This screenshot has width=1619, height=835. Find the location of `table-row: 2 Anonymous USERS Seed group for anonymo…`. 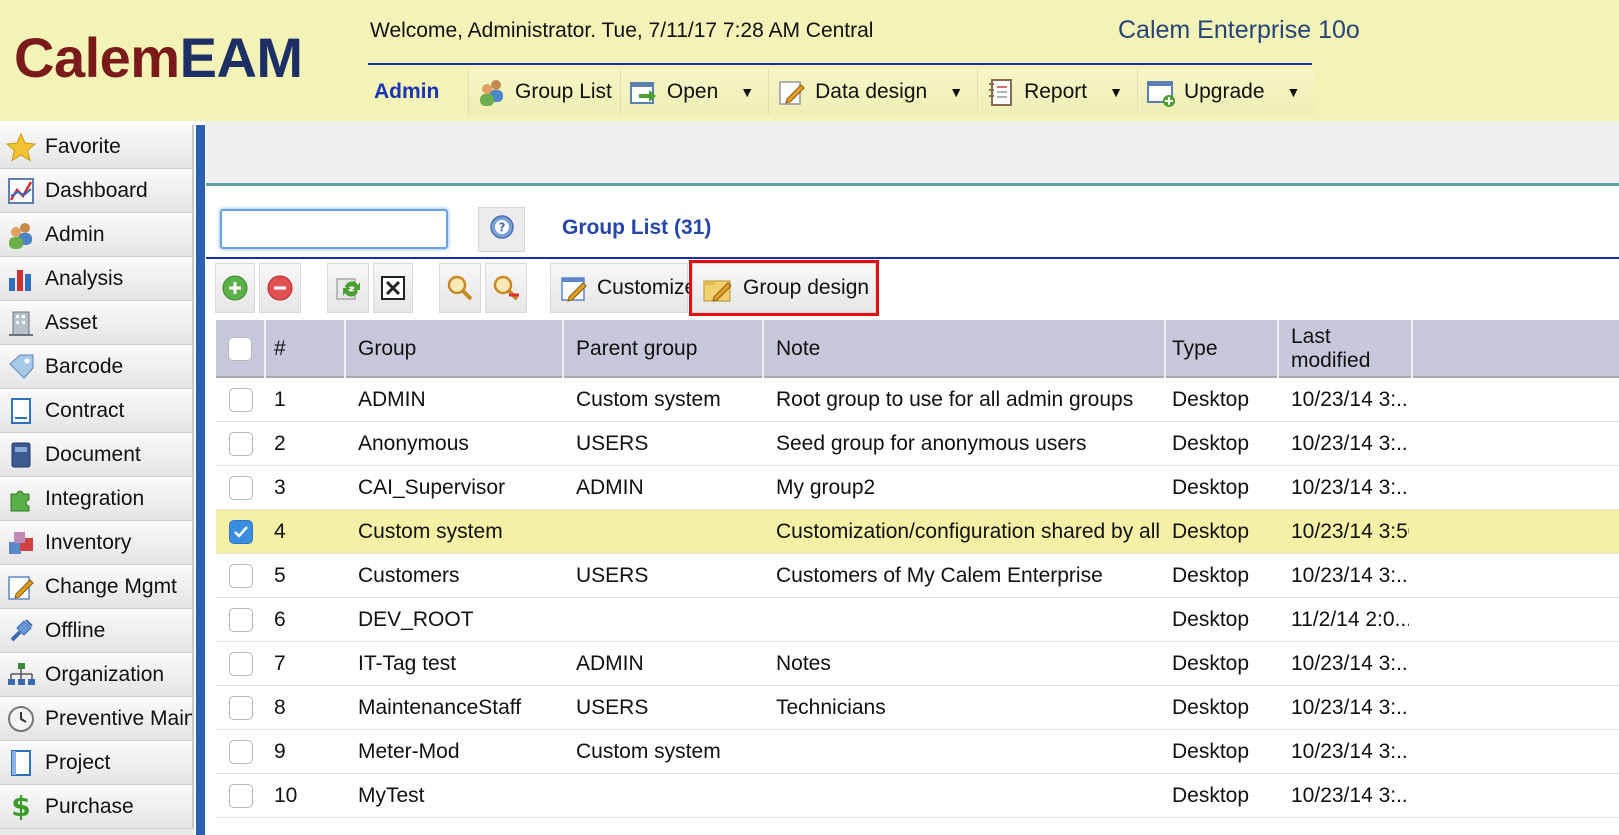

table-row: 2 Anonymous USERS Seed group for anonymo… is located at coordinates (917, 444).